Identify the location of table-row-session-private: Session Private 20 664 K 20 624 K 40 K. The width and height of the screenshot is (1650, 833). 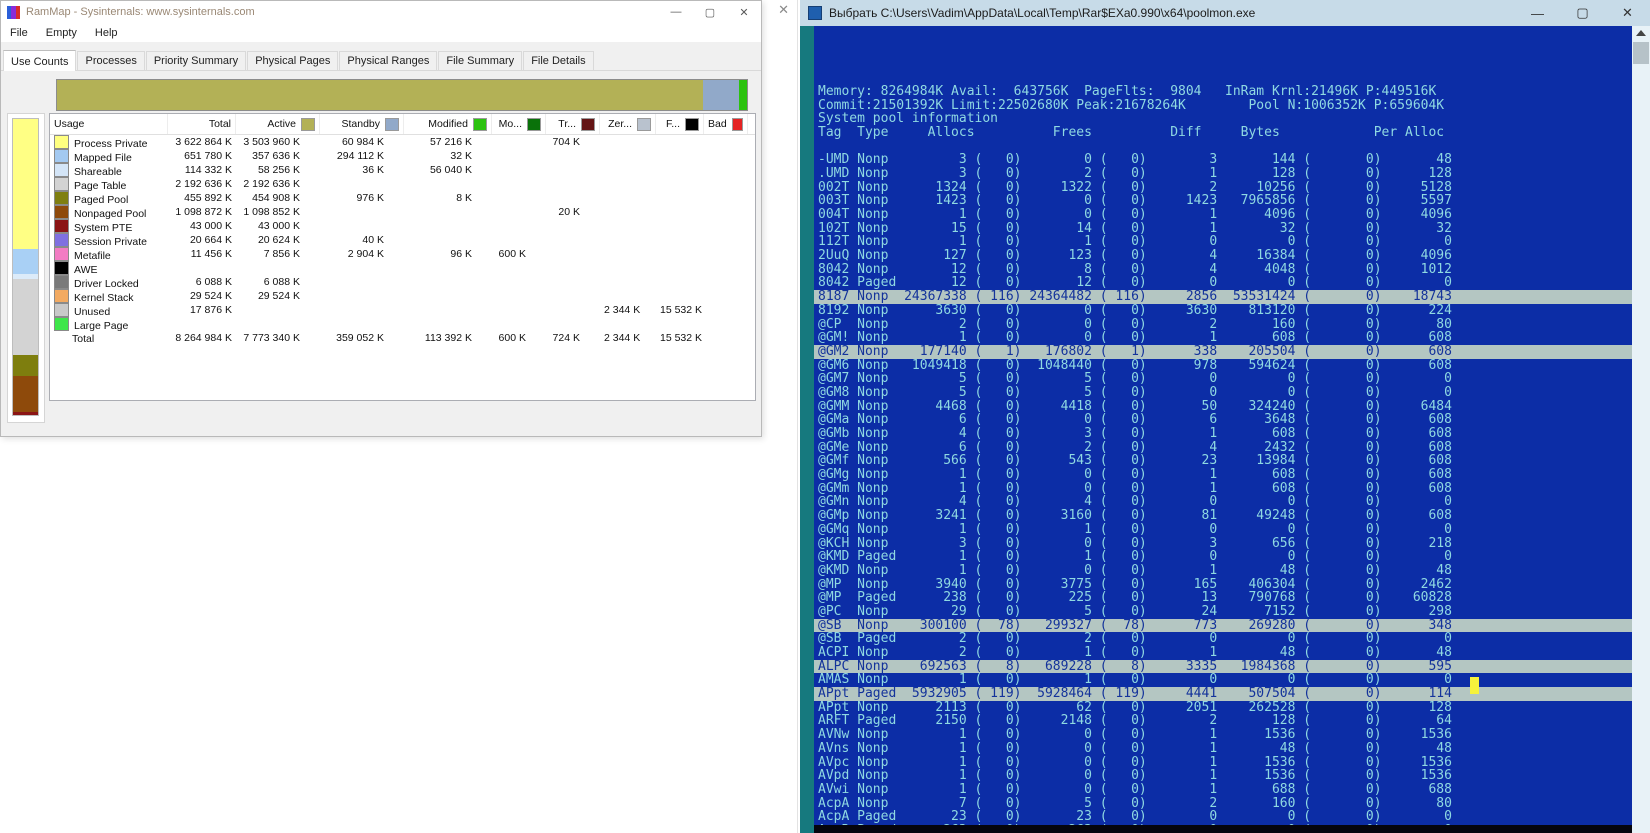
(402, 240).